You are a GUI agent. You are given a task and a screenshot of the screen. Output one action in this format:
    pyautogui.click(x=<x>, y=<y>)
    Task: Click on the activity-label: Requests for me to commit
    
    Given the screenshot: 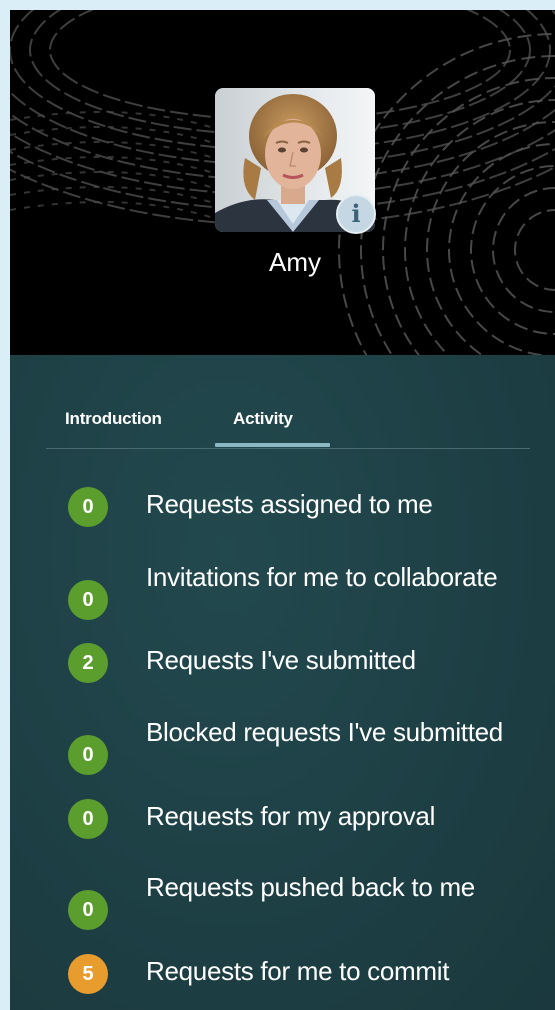 What is the action you would take?
    pyautogui.click(x=298, y=971)
    